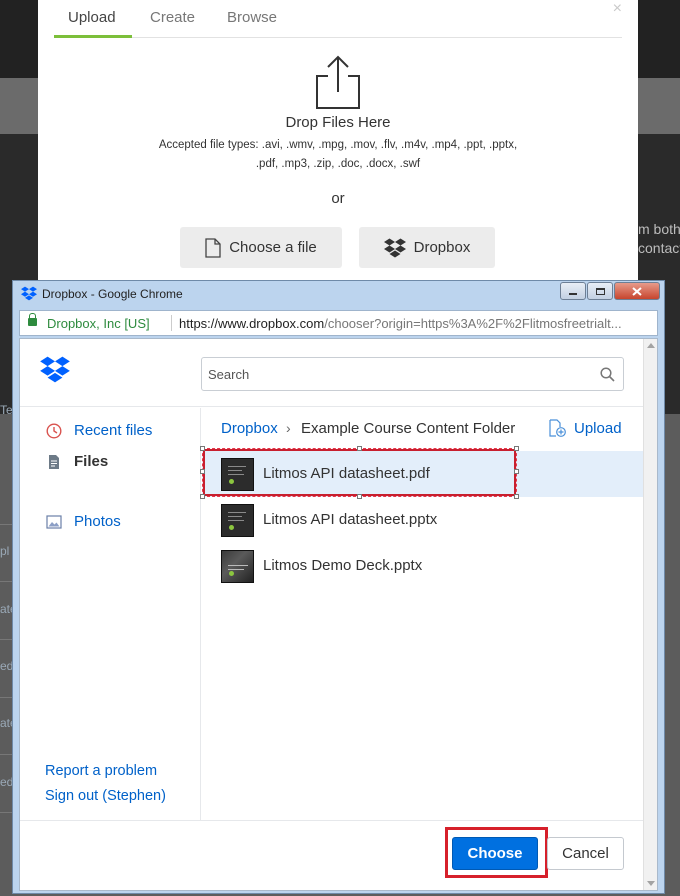 This screenshot has height=896, width=680. What do you see at coordinates (54, 430) in the screenshot?
I see `clock-icon` at bounding box center [54, 430].